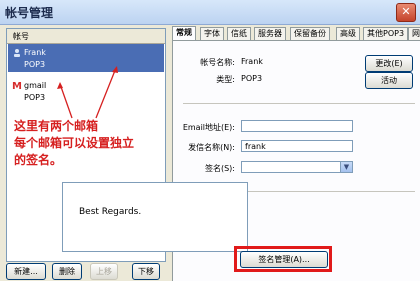  Describe the element at coordinates (283, 259) in the screenshot. I see `highlight-box` at that location.